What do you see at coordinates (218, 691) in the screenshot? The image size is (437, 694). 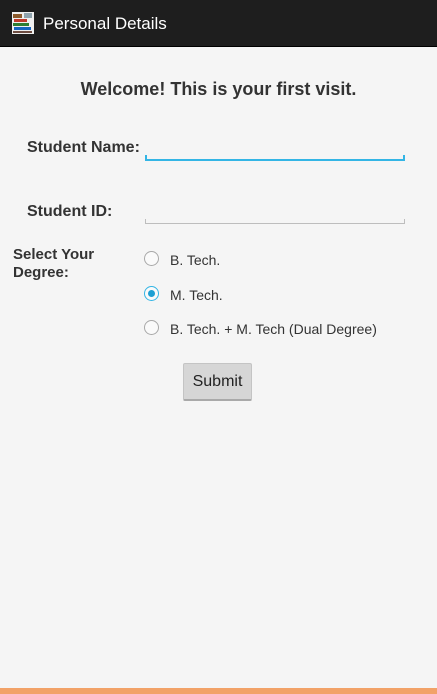 I see `bottom-accent-strip` at bounding box center [218, 691].